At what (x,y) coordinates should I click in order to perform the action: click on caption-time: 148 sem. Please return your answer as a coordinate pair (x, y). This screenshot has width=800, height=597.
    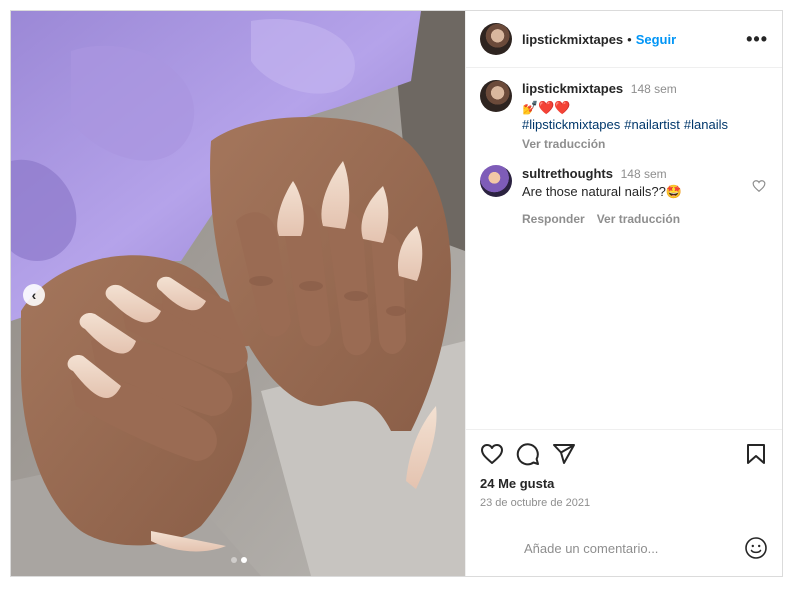
    Looking at the image, I should click on (654, 89).